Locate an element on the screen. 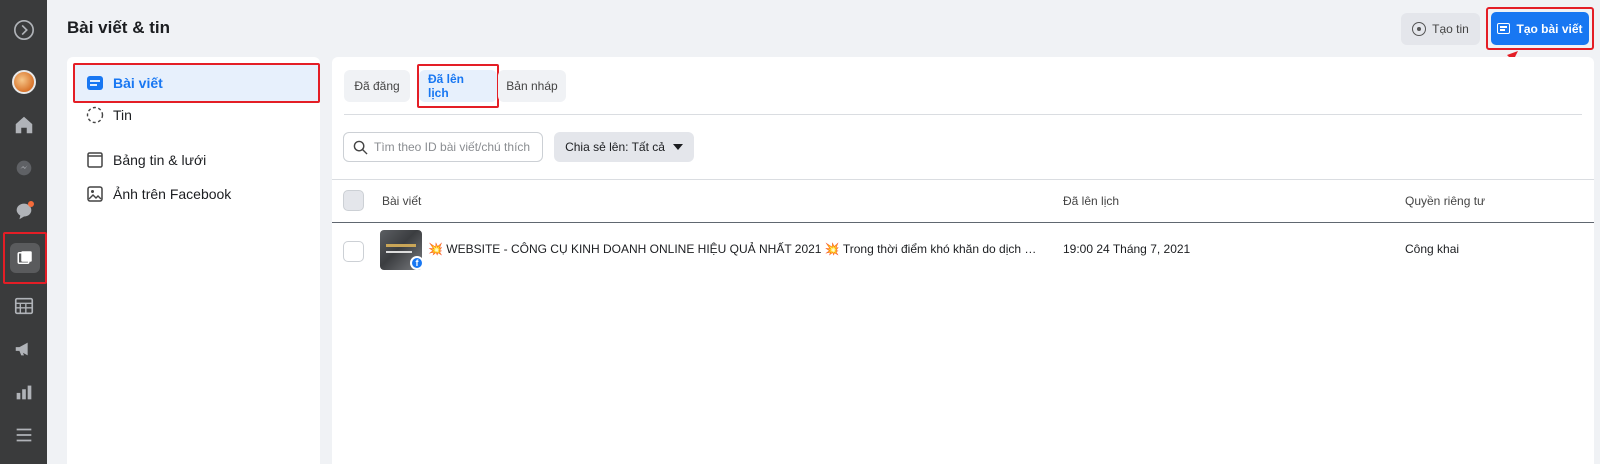  tab-label: Đã đăng is located at coordinates (377, 86).